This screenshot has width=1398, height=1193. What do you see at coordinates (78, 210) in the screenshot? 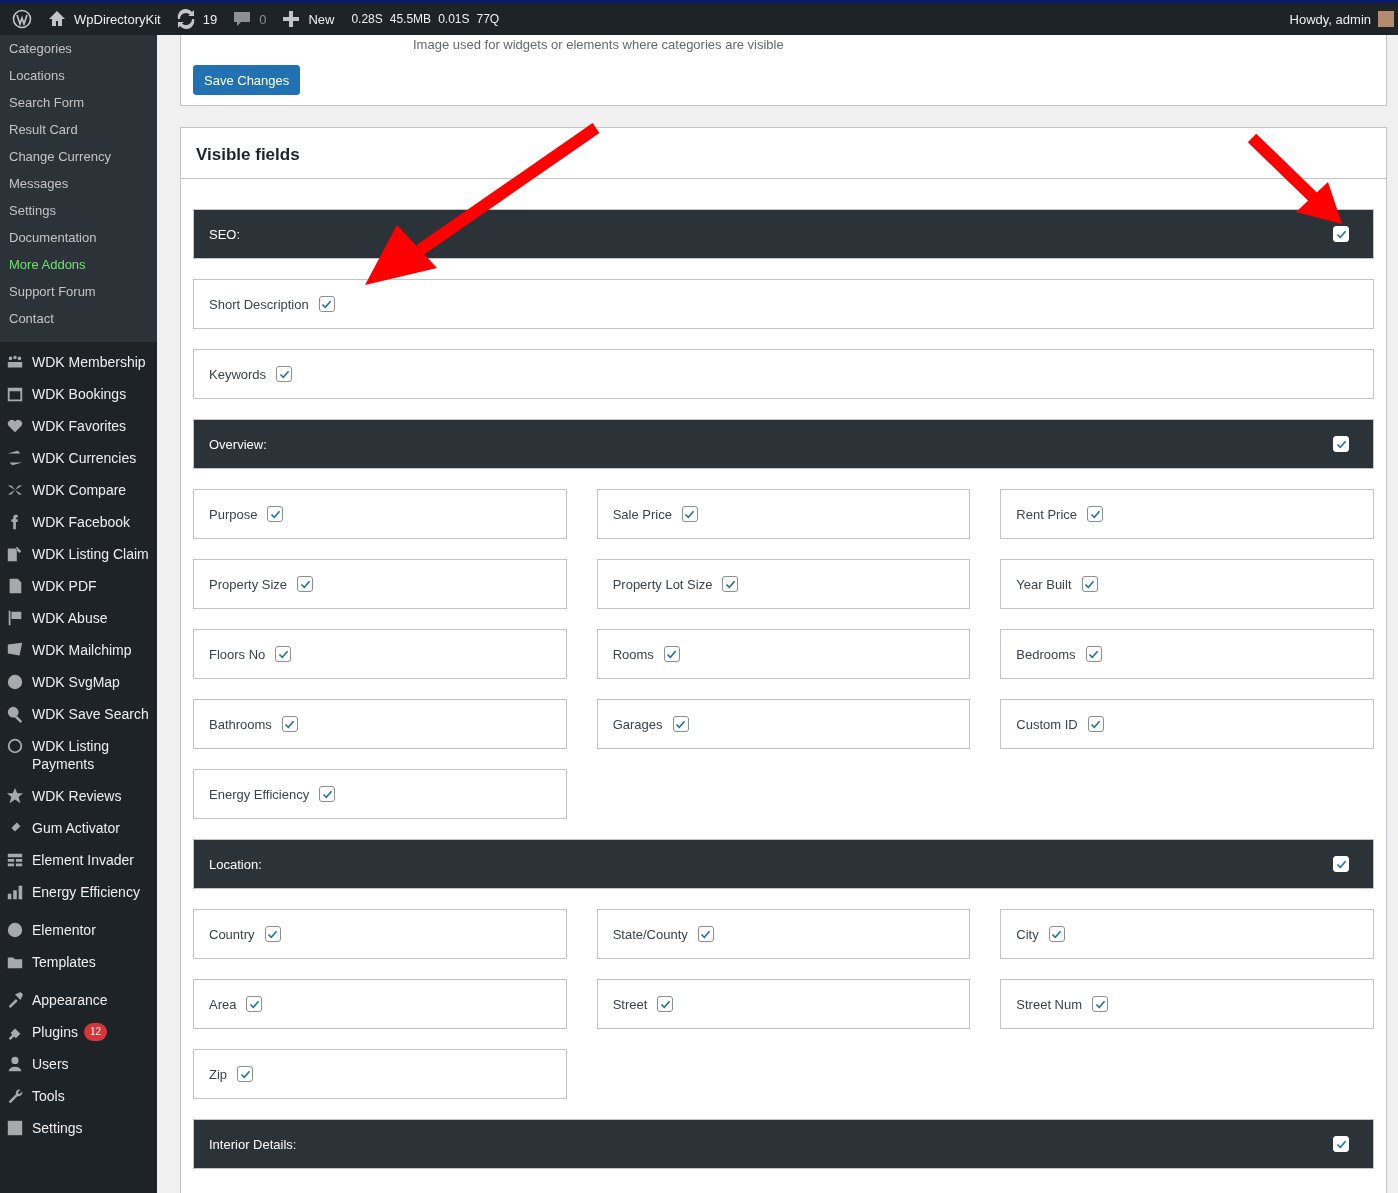
I see `submenu-item: Settings` at bounding box center [78, 210].